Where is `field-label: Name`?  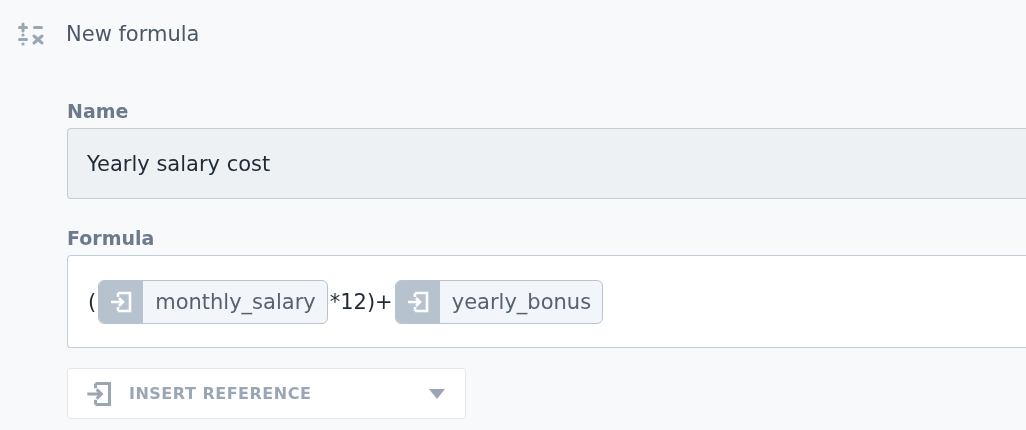 field-label: Name is located at coordinates (98, 111).